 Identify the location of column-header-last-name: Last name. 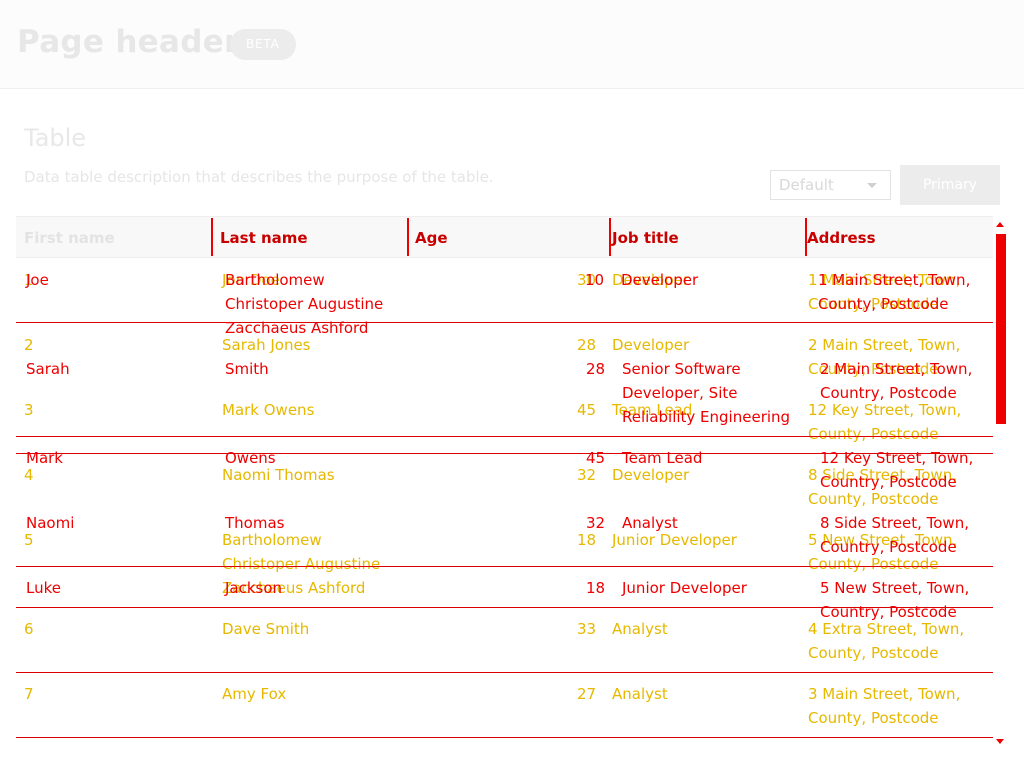
(264, 238).